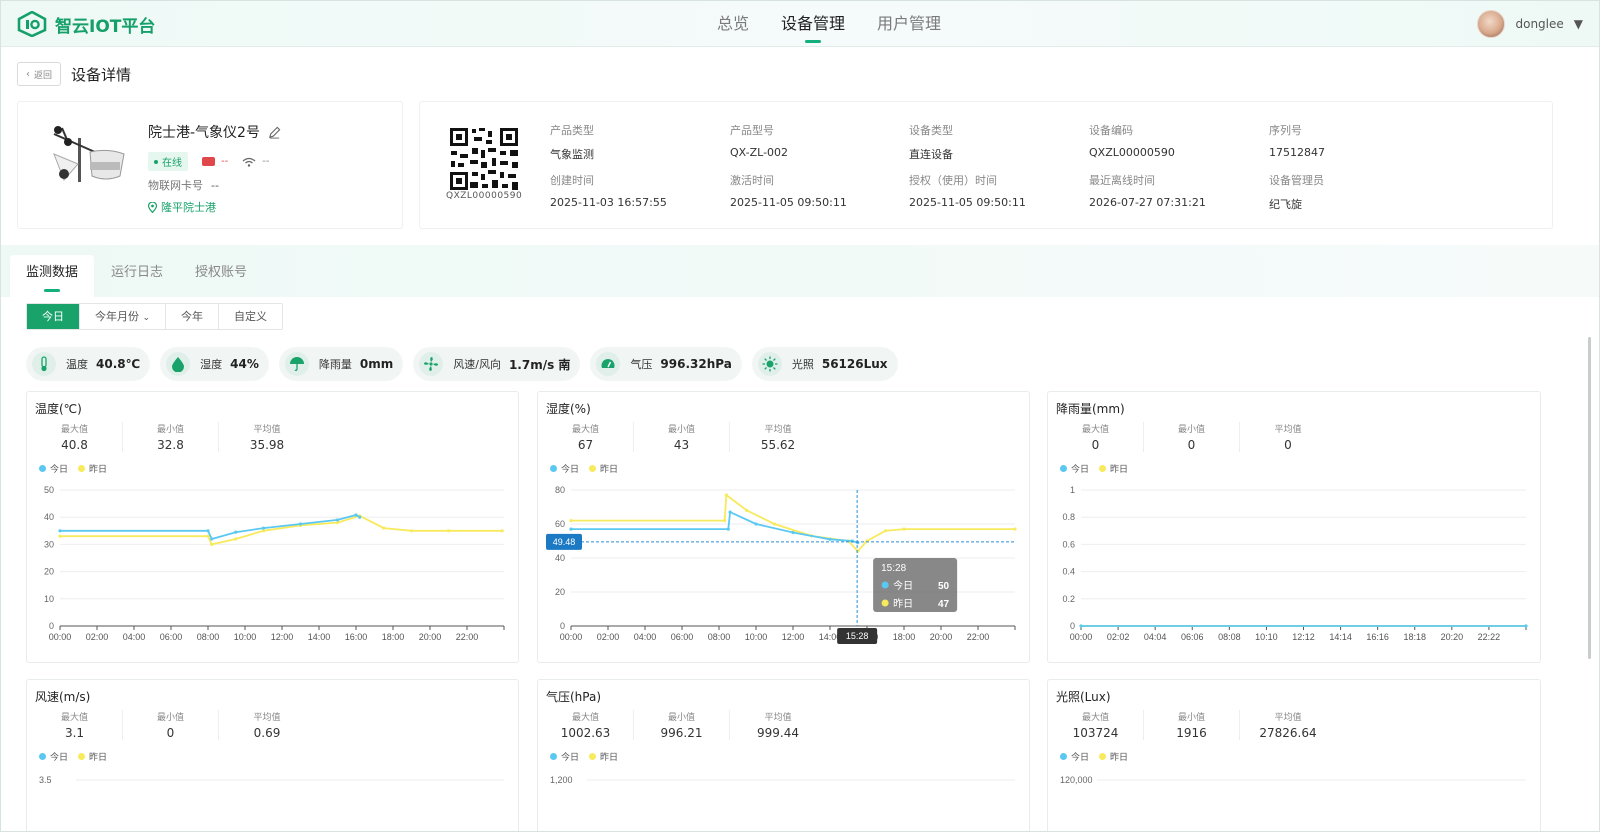 This screenshot has width=1600, height=832. Describe the element at coordinates (585, 733) in the screenshot. I see `stat-value: 1002.63` at that location.